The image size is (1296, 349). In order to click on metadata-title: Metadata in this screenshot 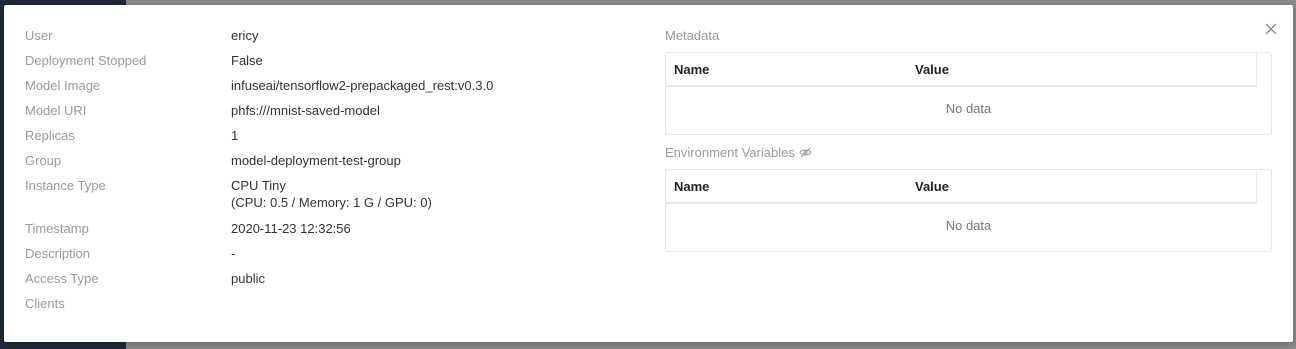, I will do `click(692, 35)`.